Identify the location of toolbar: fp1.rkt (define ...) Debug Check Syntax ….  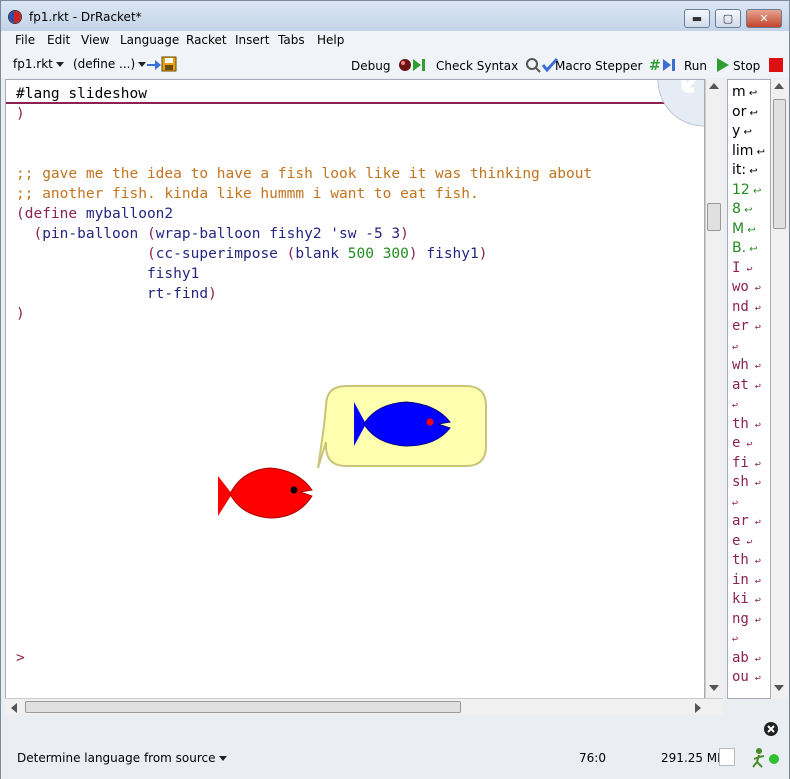
(395, 64).